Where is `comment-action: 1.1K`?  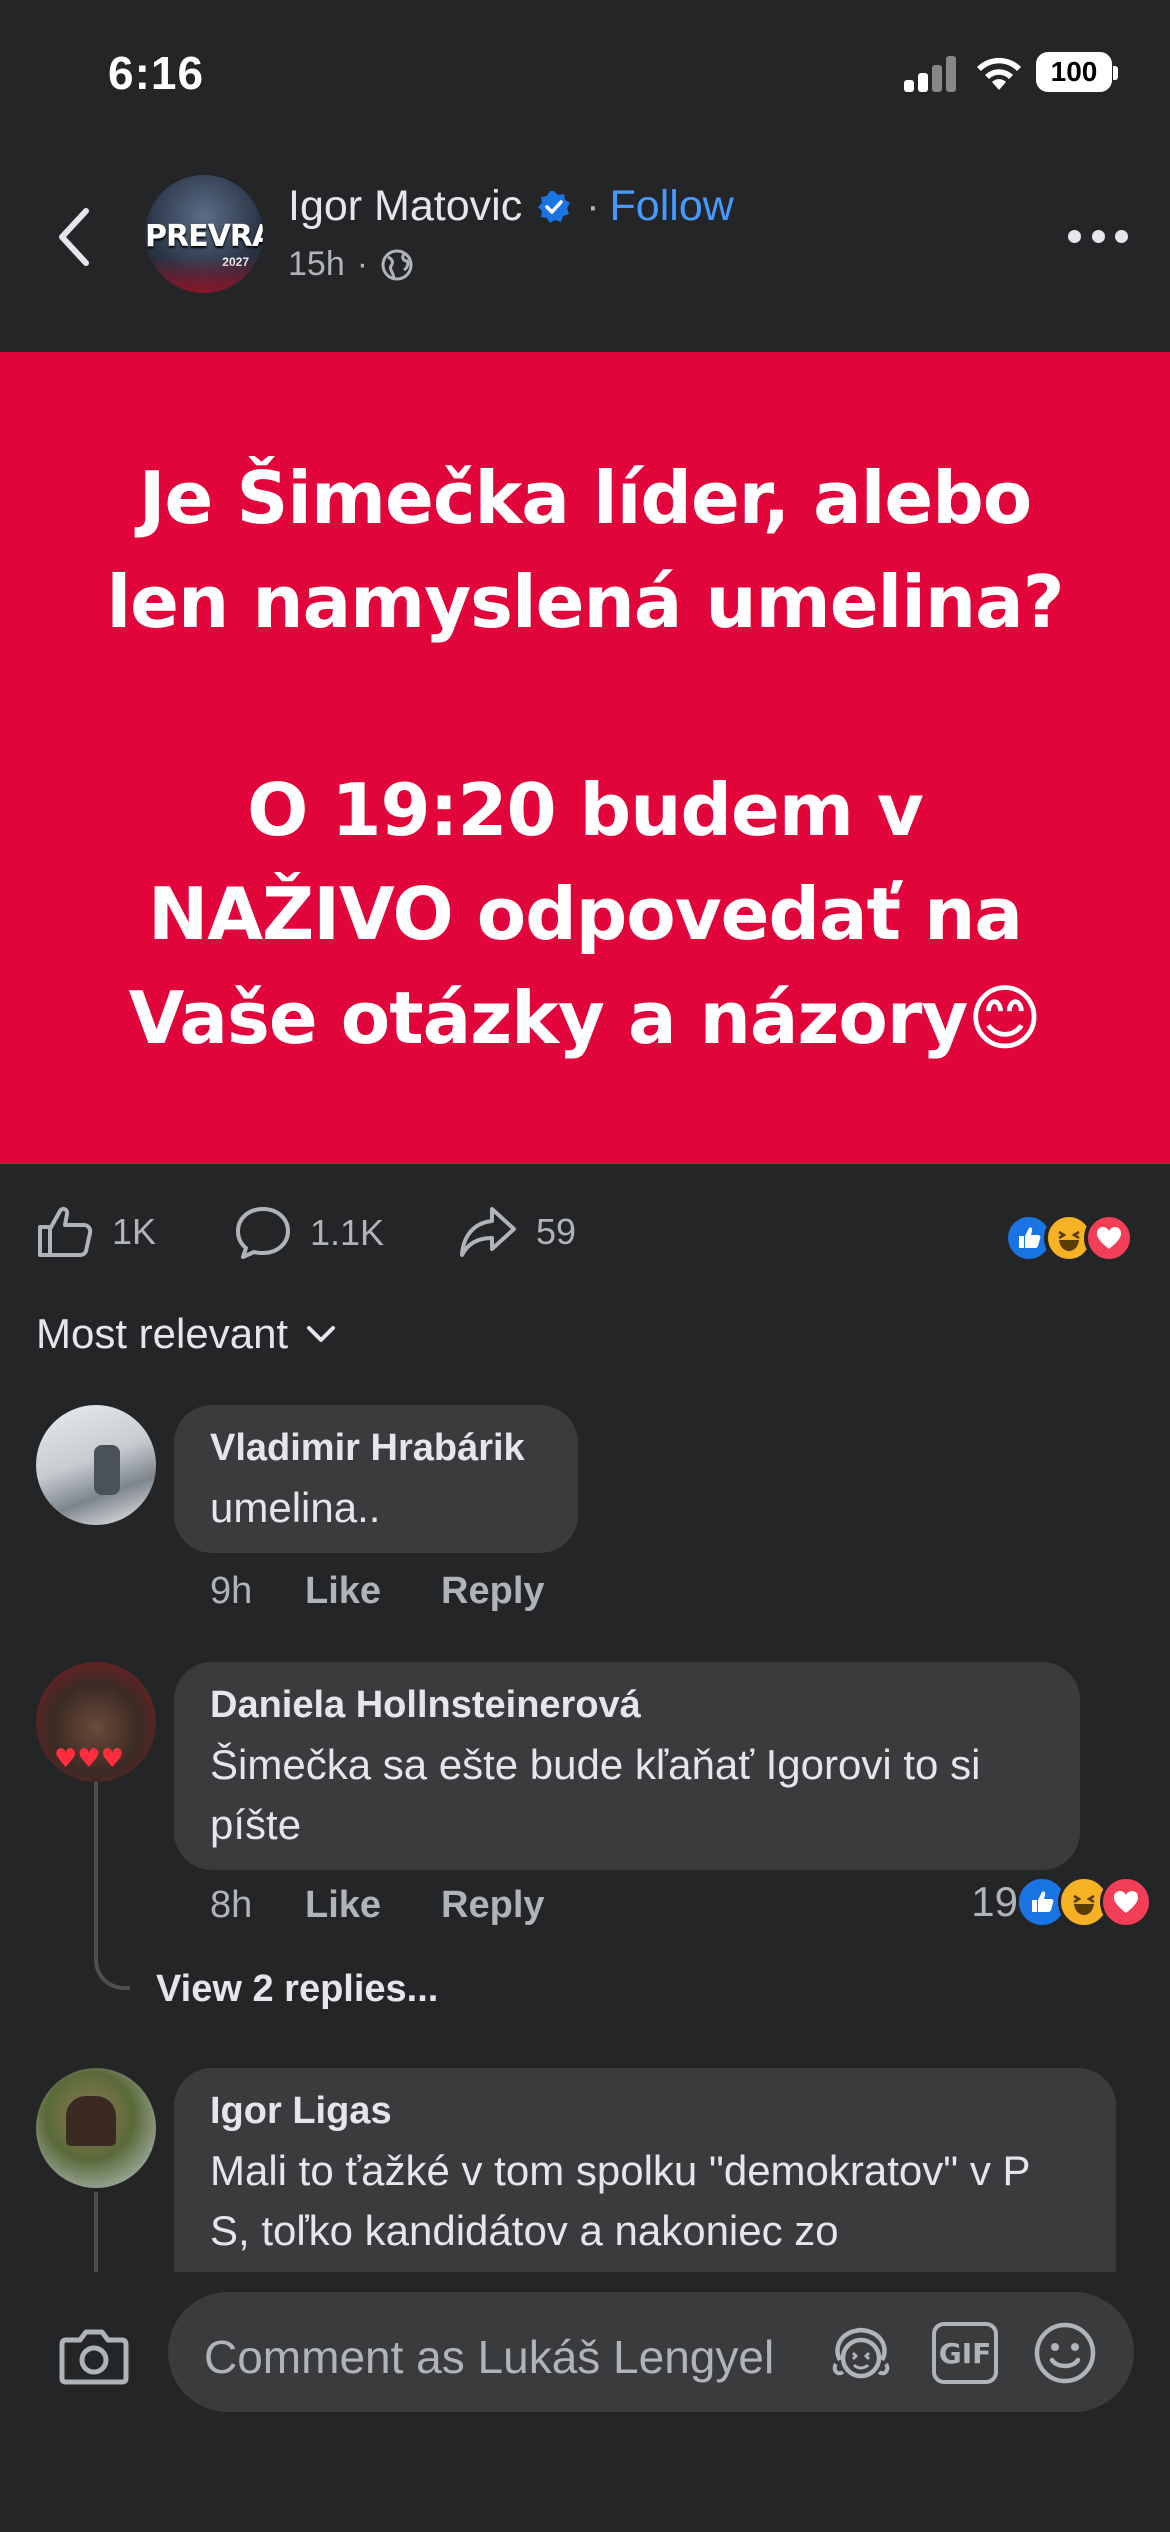 comment-action: 1.1K is located at coordinates (309, 1233).